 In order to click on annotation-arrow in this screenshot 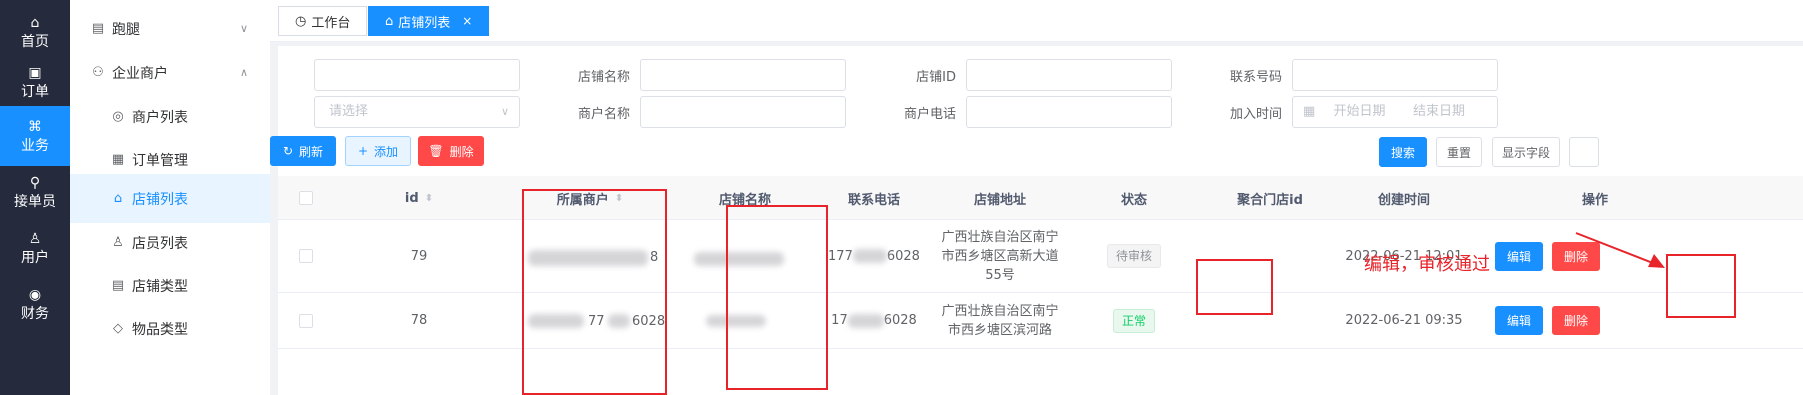, I will do `click(1620, 250)`.